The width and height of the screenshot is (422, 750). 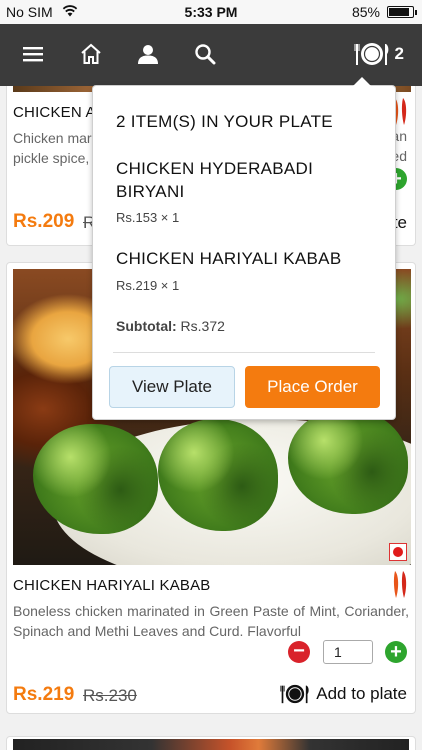 I want to click on battery-percent: 85%, so click(x=365, y=12).